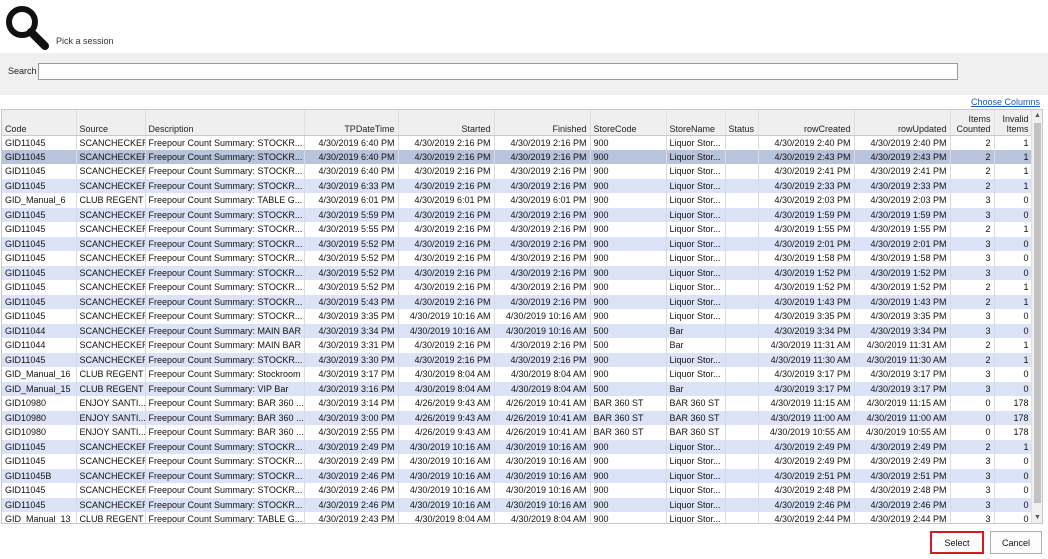 This screenshot has width=1048, height=559. I want to click on cell-rowupdated: 4/30/2019 2:44 PM, so click(902, 517).